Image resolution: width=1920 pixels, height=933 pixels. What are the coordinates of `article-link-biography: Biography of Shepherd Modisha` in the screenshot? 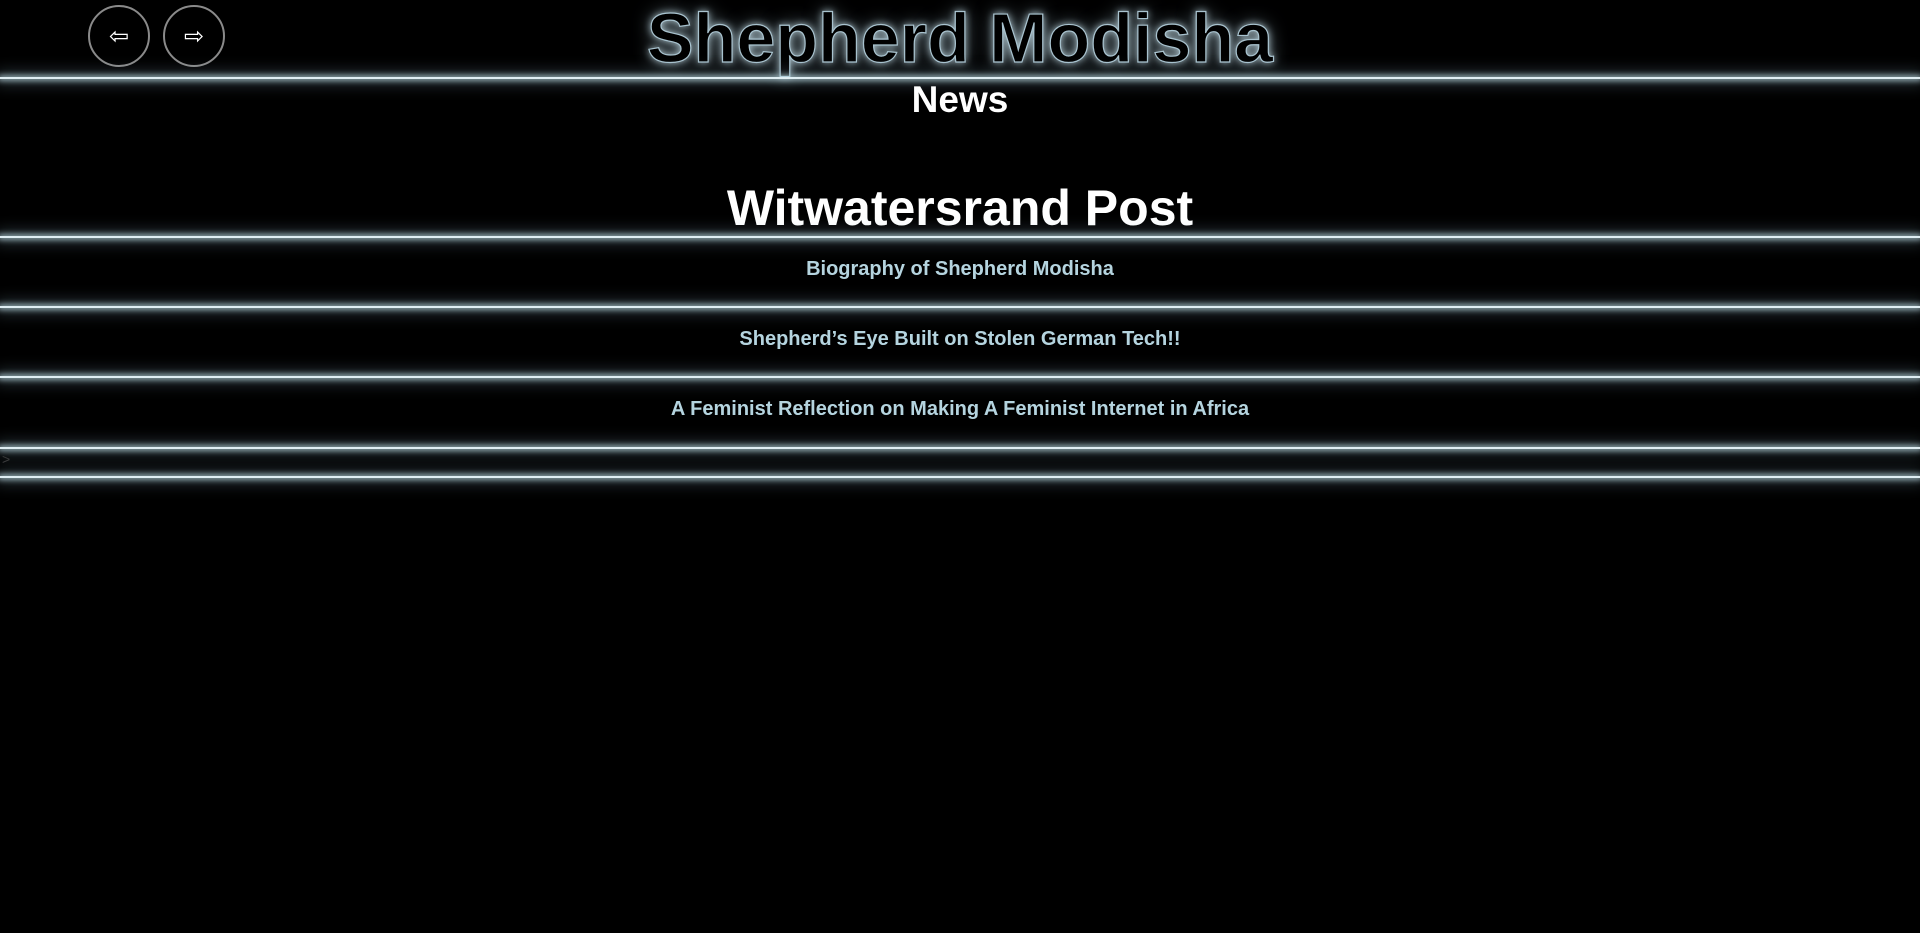 It's located at (960, 269).